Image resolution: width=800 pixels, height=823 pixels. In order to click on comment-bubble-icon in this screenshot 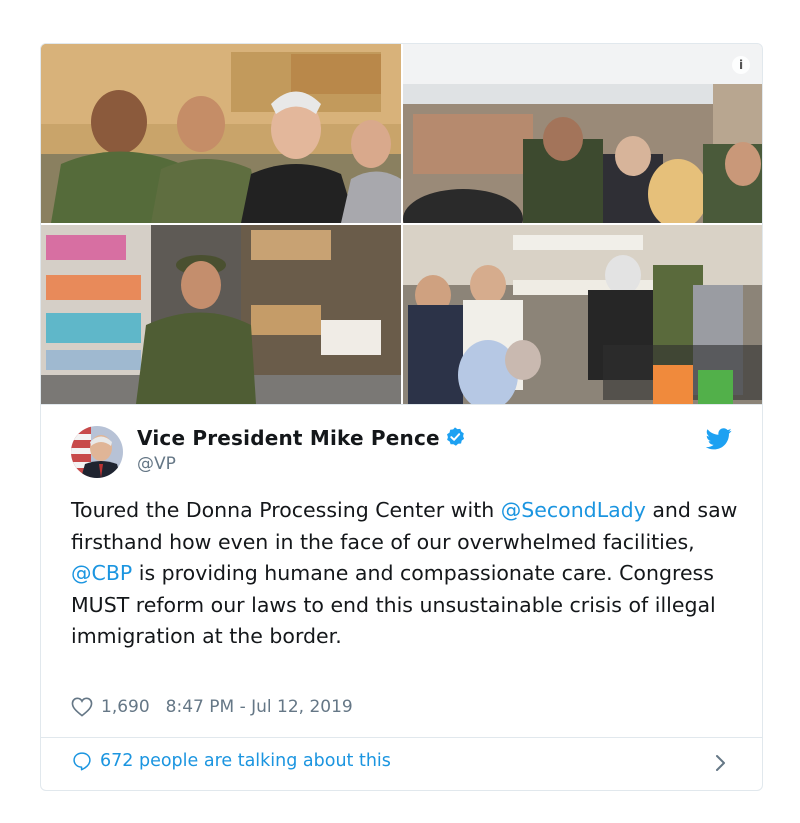, I will do `click(82, 761)`.